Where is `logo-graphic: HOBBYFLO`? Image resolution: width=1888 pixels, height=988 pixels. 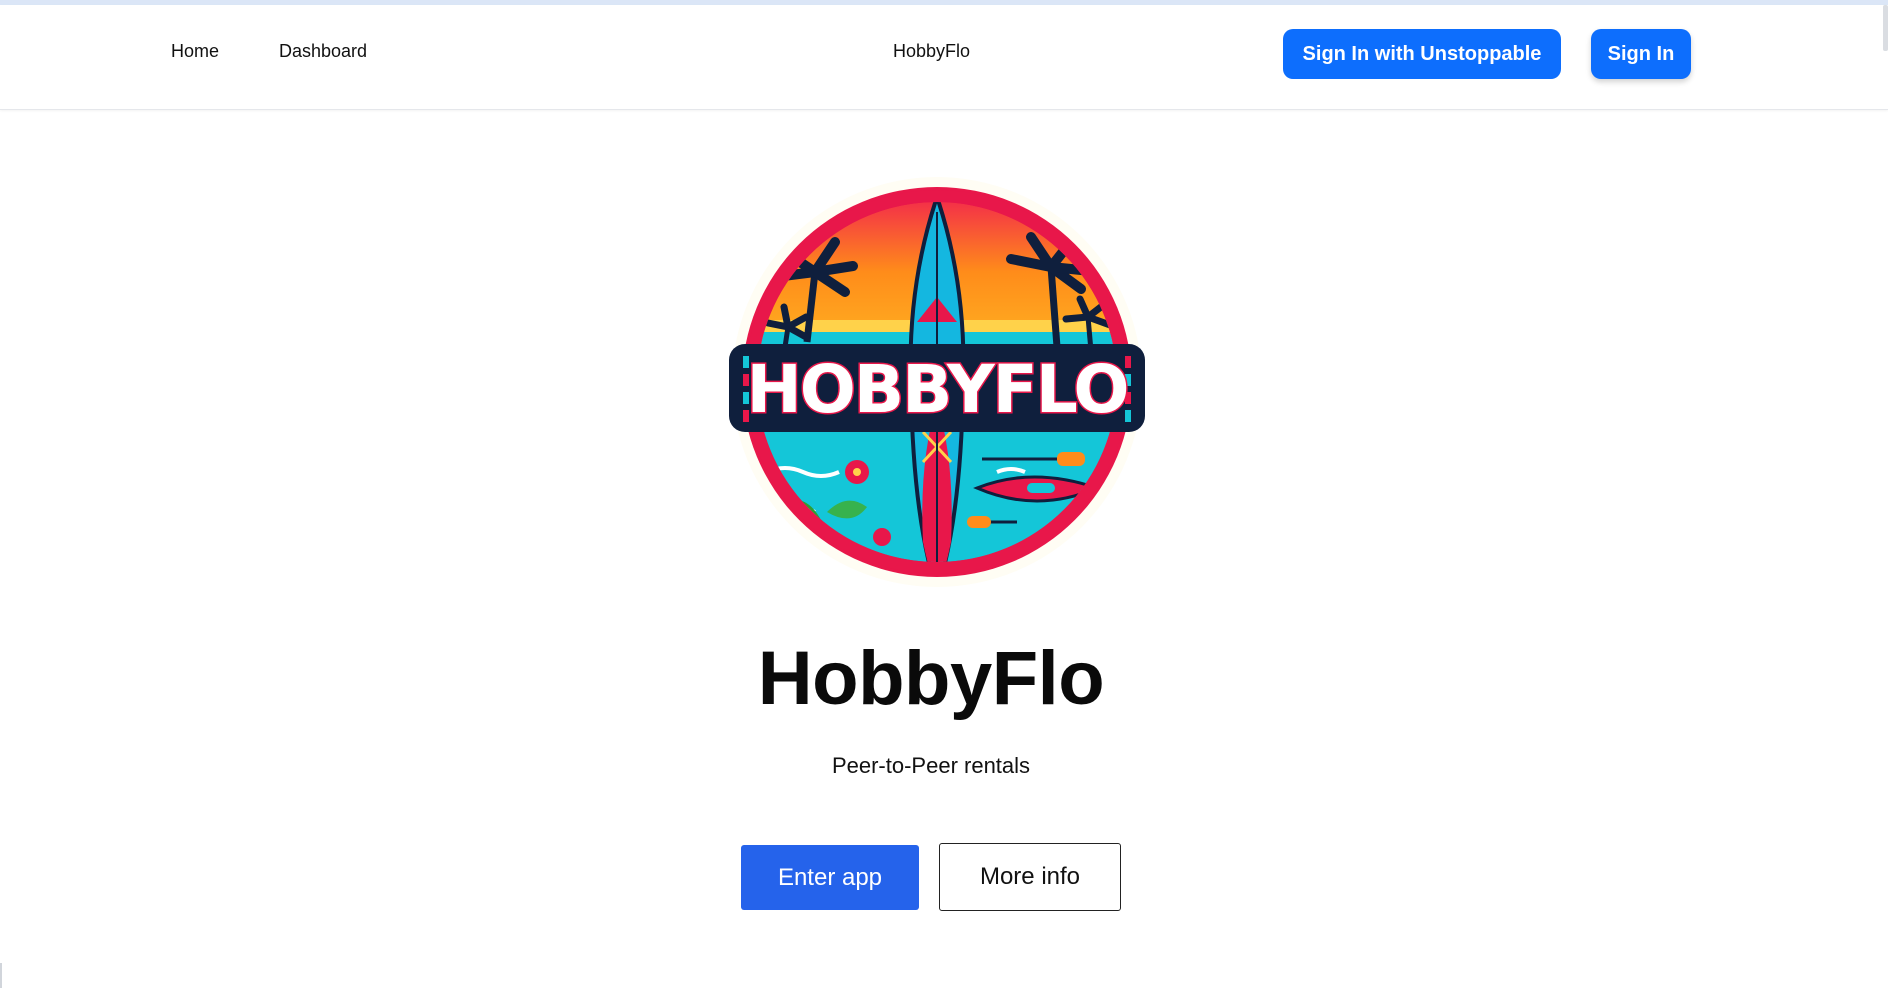 logo-graphic: HOBBYFLO is located at coordinates (937, 382).